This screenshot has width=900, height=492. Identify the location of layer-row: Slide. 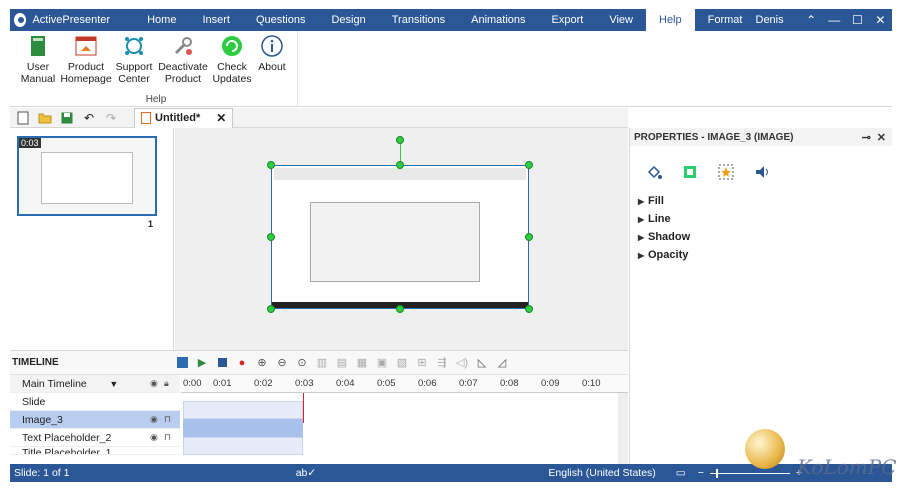
(95, 402).